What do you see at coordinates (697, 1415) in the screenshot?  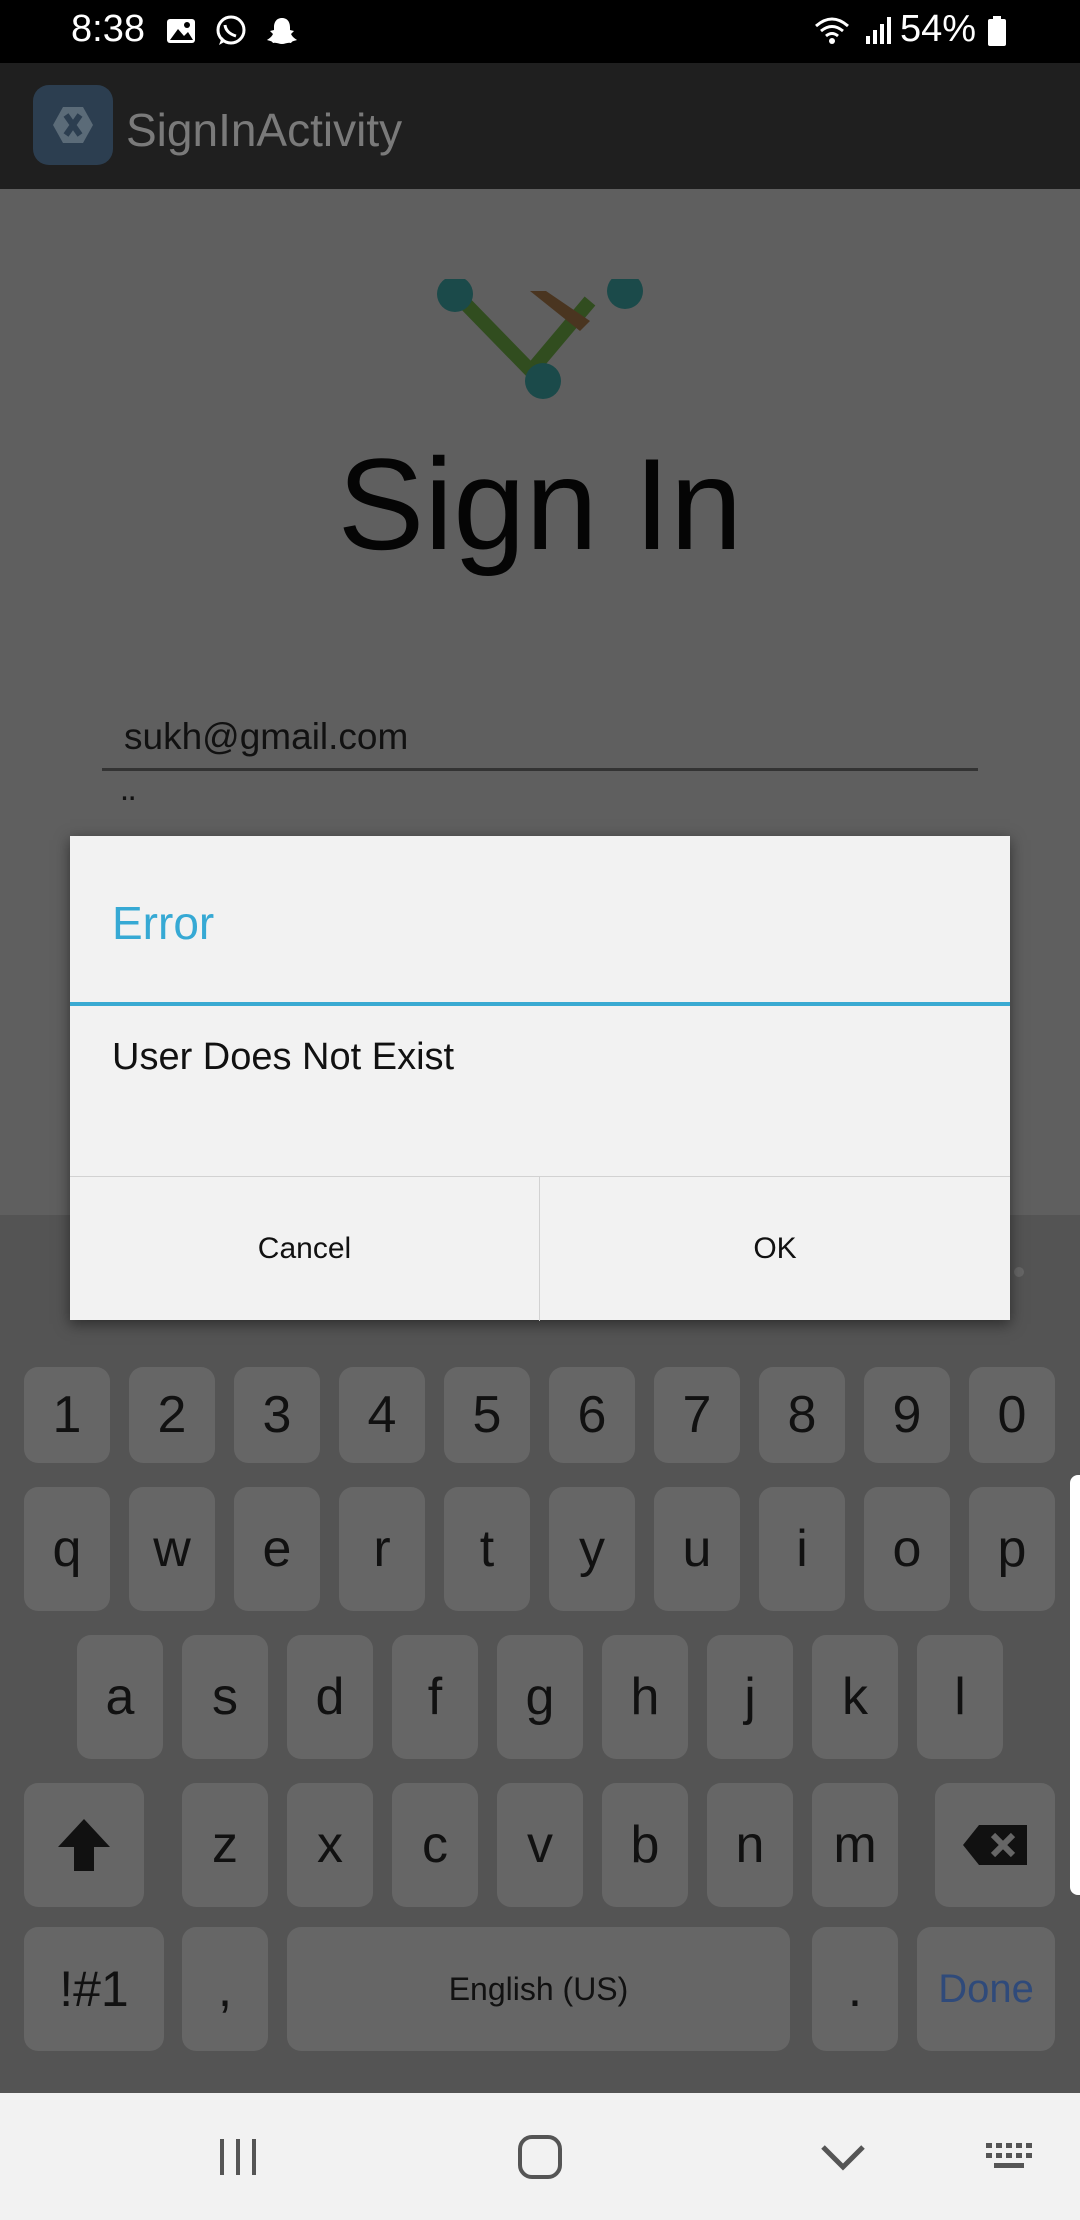 I see `key-7: 7` at bounding box center [697, 1415].